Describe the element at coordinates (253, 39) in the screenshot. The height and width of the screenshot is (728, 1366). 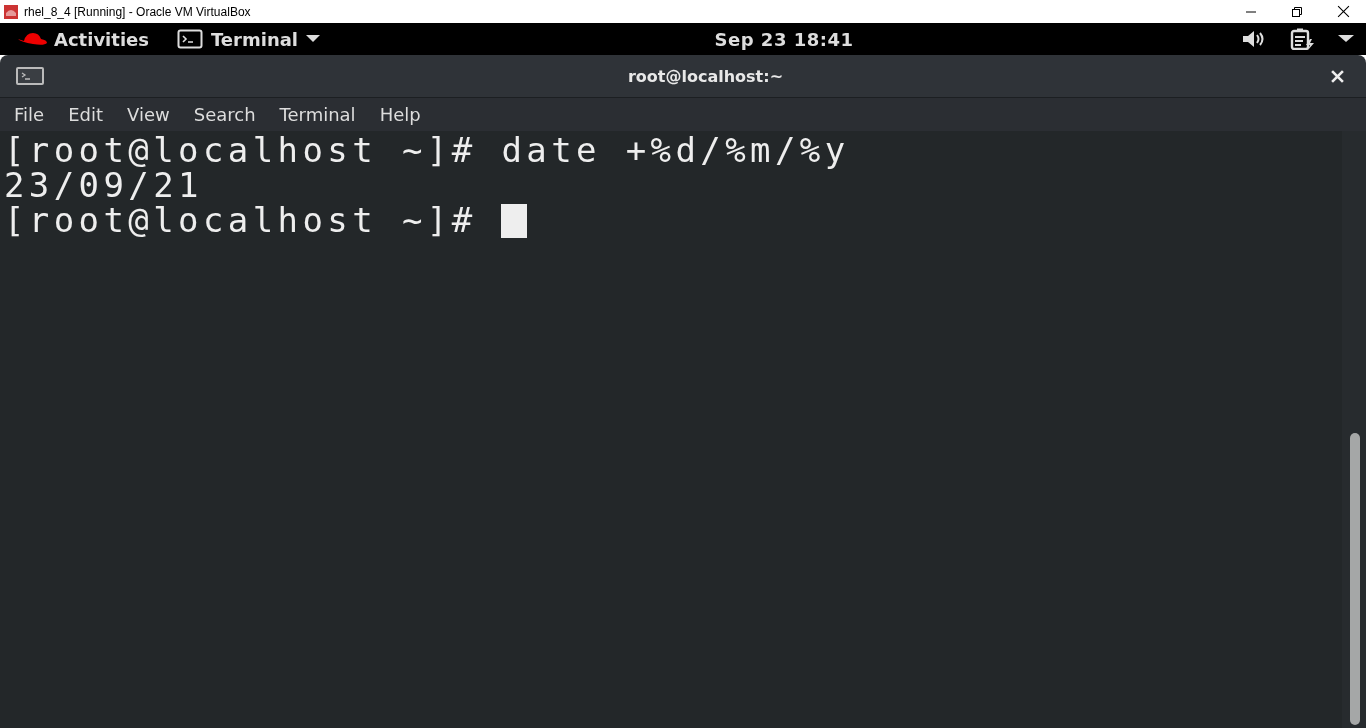
I see `terminal-app-menu: Terminal` at that location.